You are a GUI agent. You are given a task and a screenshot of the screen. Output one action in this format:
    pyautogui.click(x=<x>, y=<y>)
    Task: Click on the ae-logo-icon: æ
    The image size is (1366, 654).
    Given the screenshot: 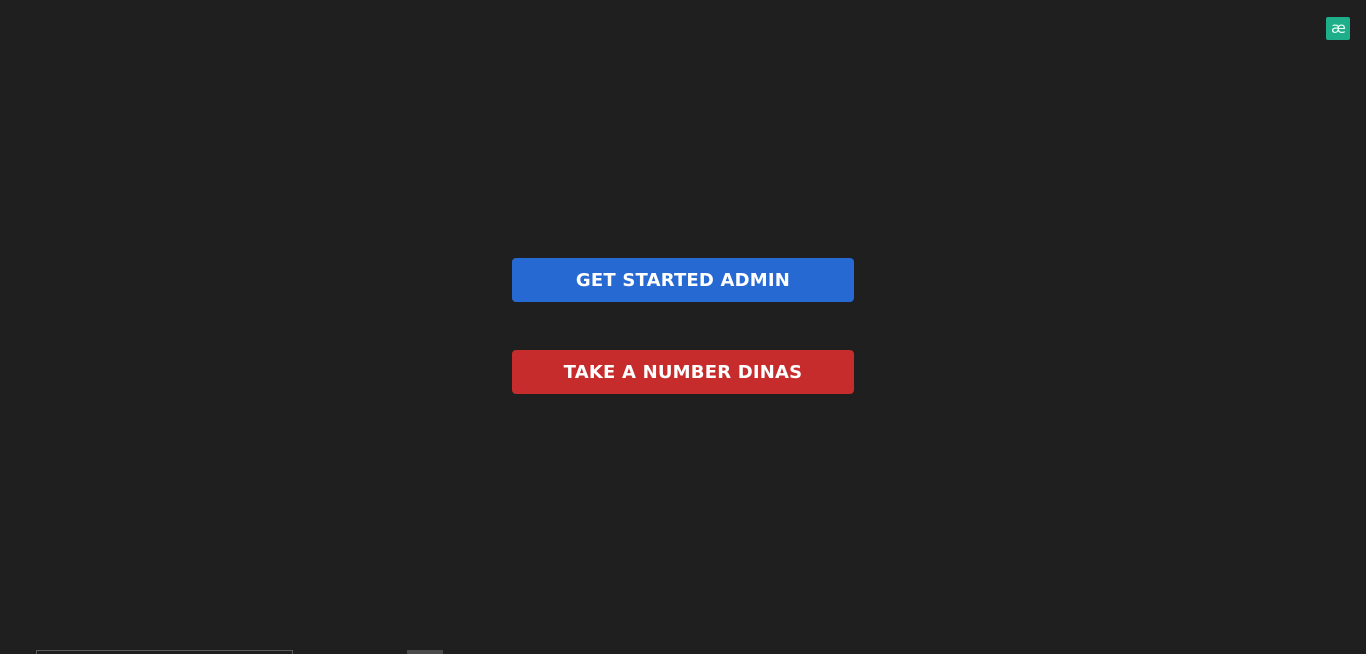 What is the action you would take?
    pyautogui.click(x=1338, y=28)
    